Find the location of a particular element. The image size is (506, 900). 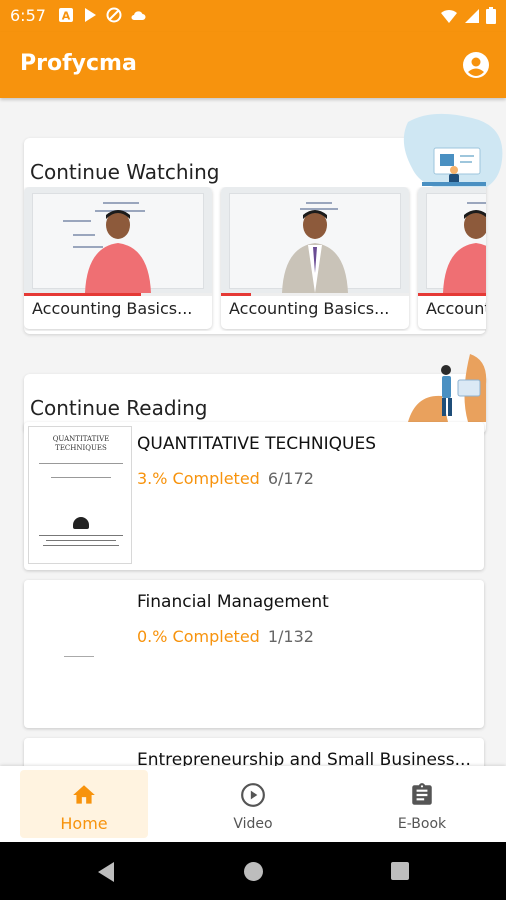

book-progress: 0.% Completed 1/132 is located at coordinates (225, 636).